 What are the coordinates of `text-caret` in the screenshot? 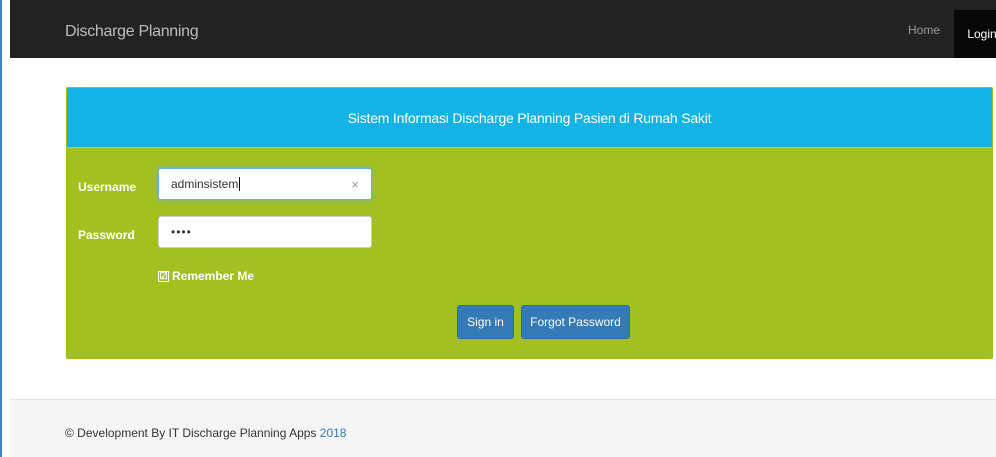 It's located at (240, 184).